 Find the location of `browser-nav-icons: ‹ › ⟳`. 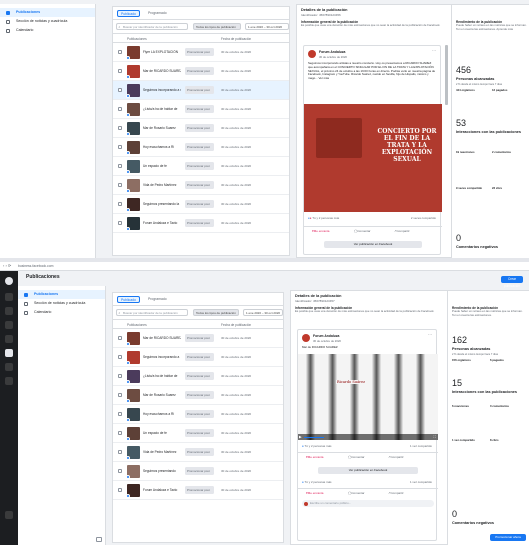

browser-nav-icons: ‹ › ⟳ is located at coordinates (7, 265).